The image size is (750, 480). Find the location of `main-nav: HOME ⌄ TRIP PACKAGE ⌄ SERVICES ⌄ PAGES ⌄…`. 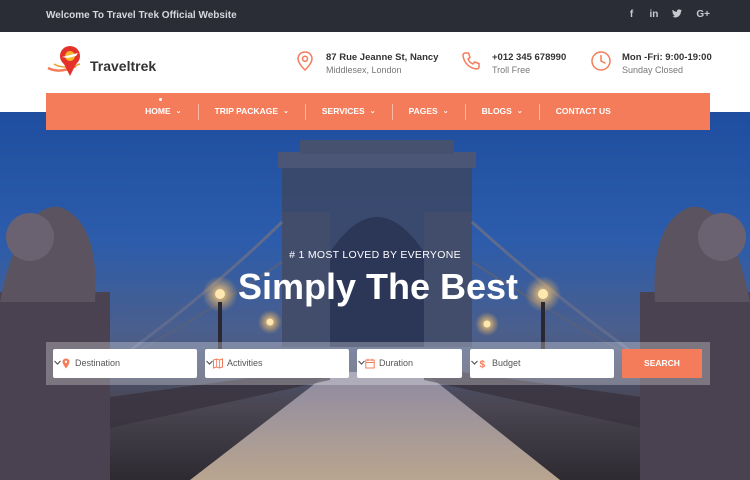

main-nav: HOME ⌄ TRIP PACKAGE ⌄ SERVICES ⌄ PAGES ⌄… is located at coordinates (378, 111).